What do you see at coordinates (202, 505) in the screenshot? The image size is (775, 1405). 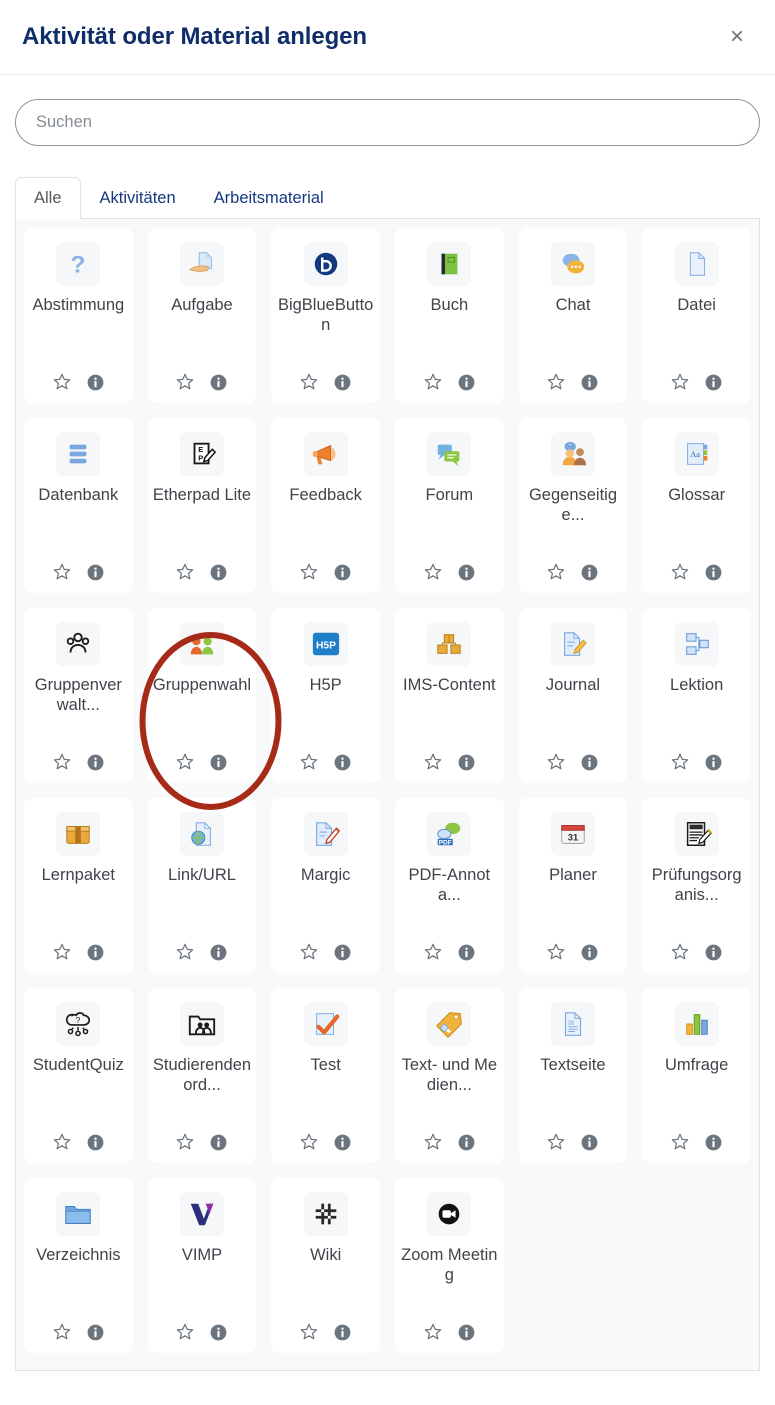 I see `activity-card: E P Etherpad Lite` at bounding box center [202, 505].